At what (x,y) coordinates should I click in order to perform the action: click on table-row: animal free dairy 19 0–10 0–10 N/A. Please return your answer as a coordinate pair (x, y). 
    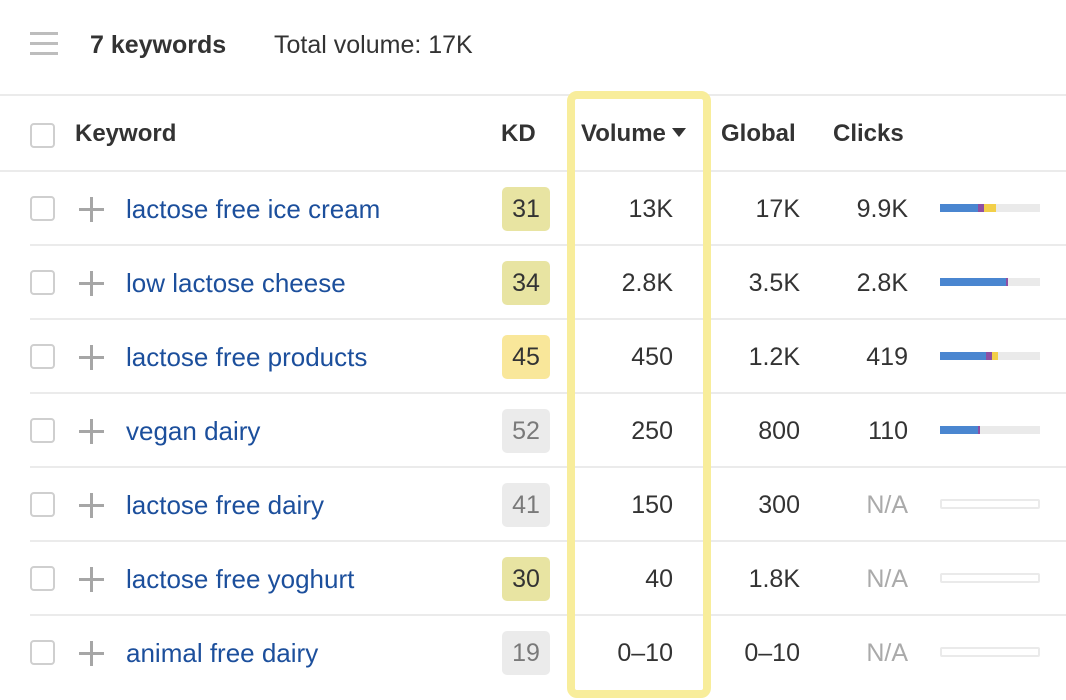
    Looking at the image, I should click on (533, 653).